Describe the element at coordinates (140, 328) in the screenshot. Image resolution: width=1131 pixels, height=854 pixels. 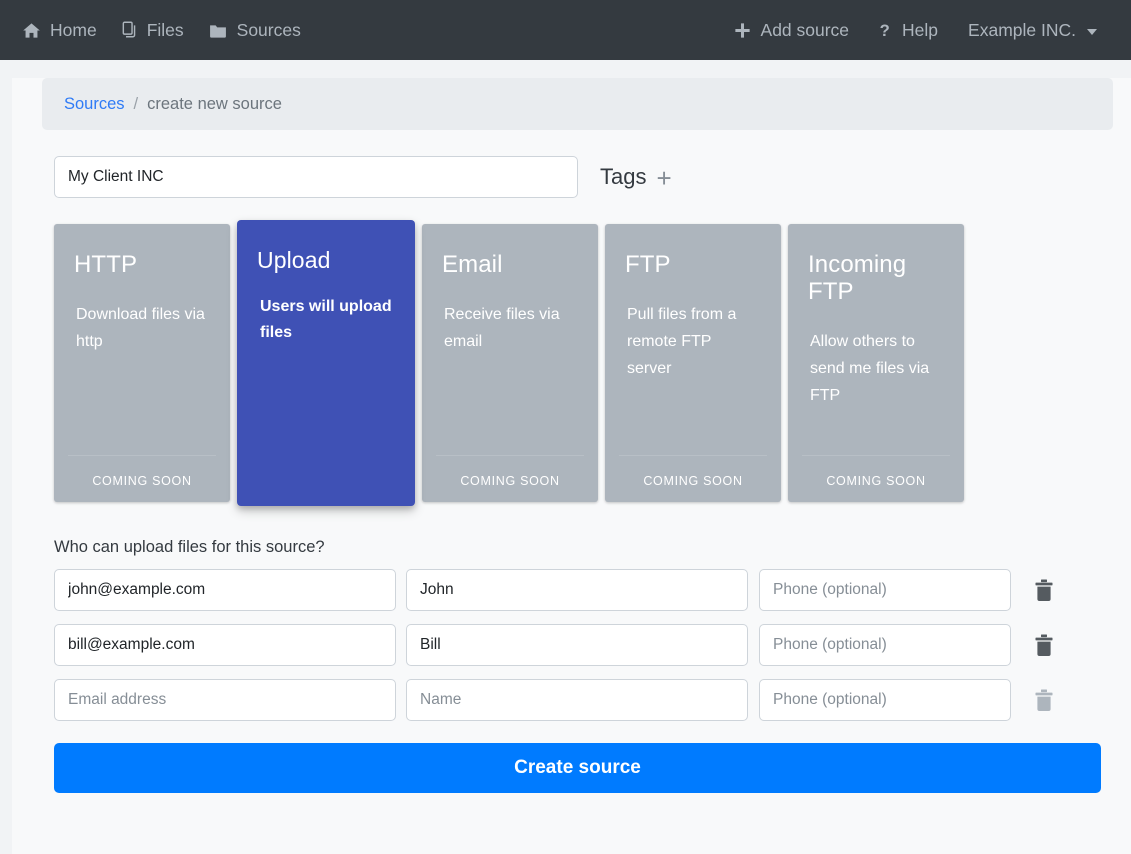
I see `card-description: Download files via http` at that location.